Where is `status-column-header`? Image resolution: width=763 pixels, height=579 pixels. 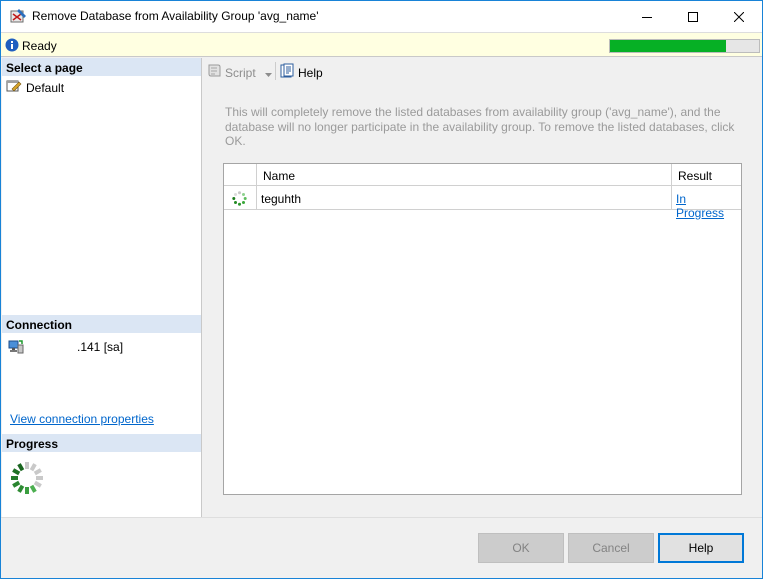
status-column-header is located at coordinates (240, 175).